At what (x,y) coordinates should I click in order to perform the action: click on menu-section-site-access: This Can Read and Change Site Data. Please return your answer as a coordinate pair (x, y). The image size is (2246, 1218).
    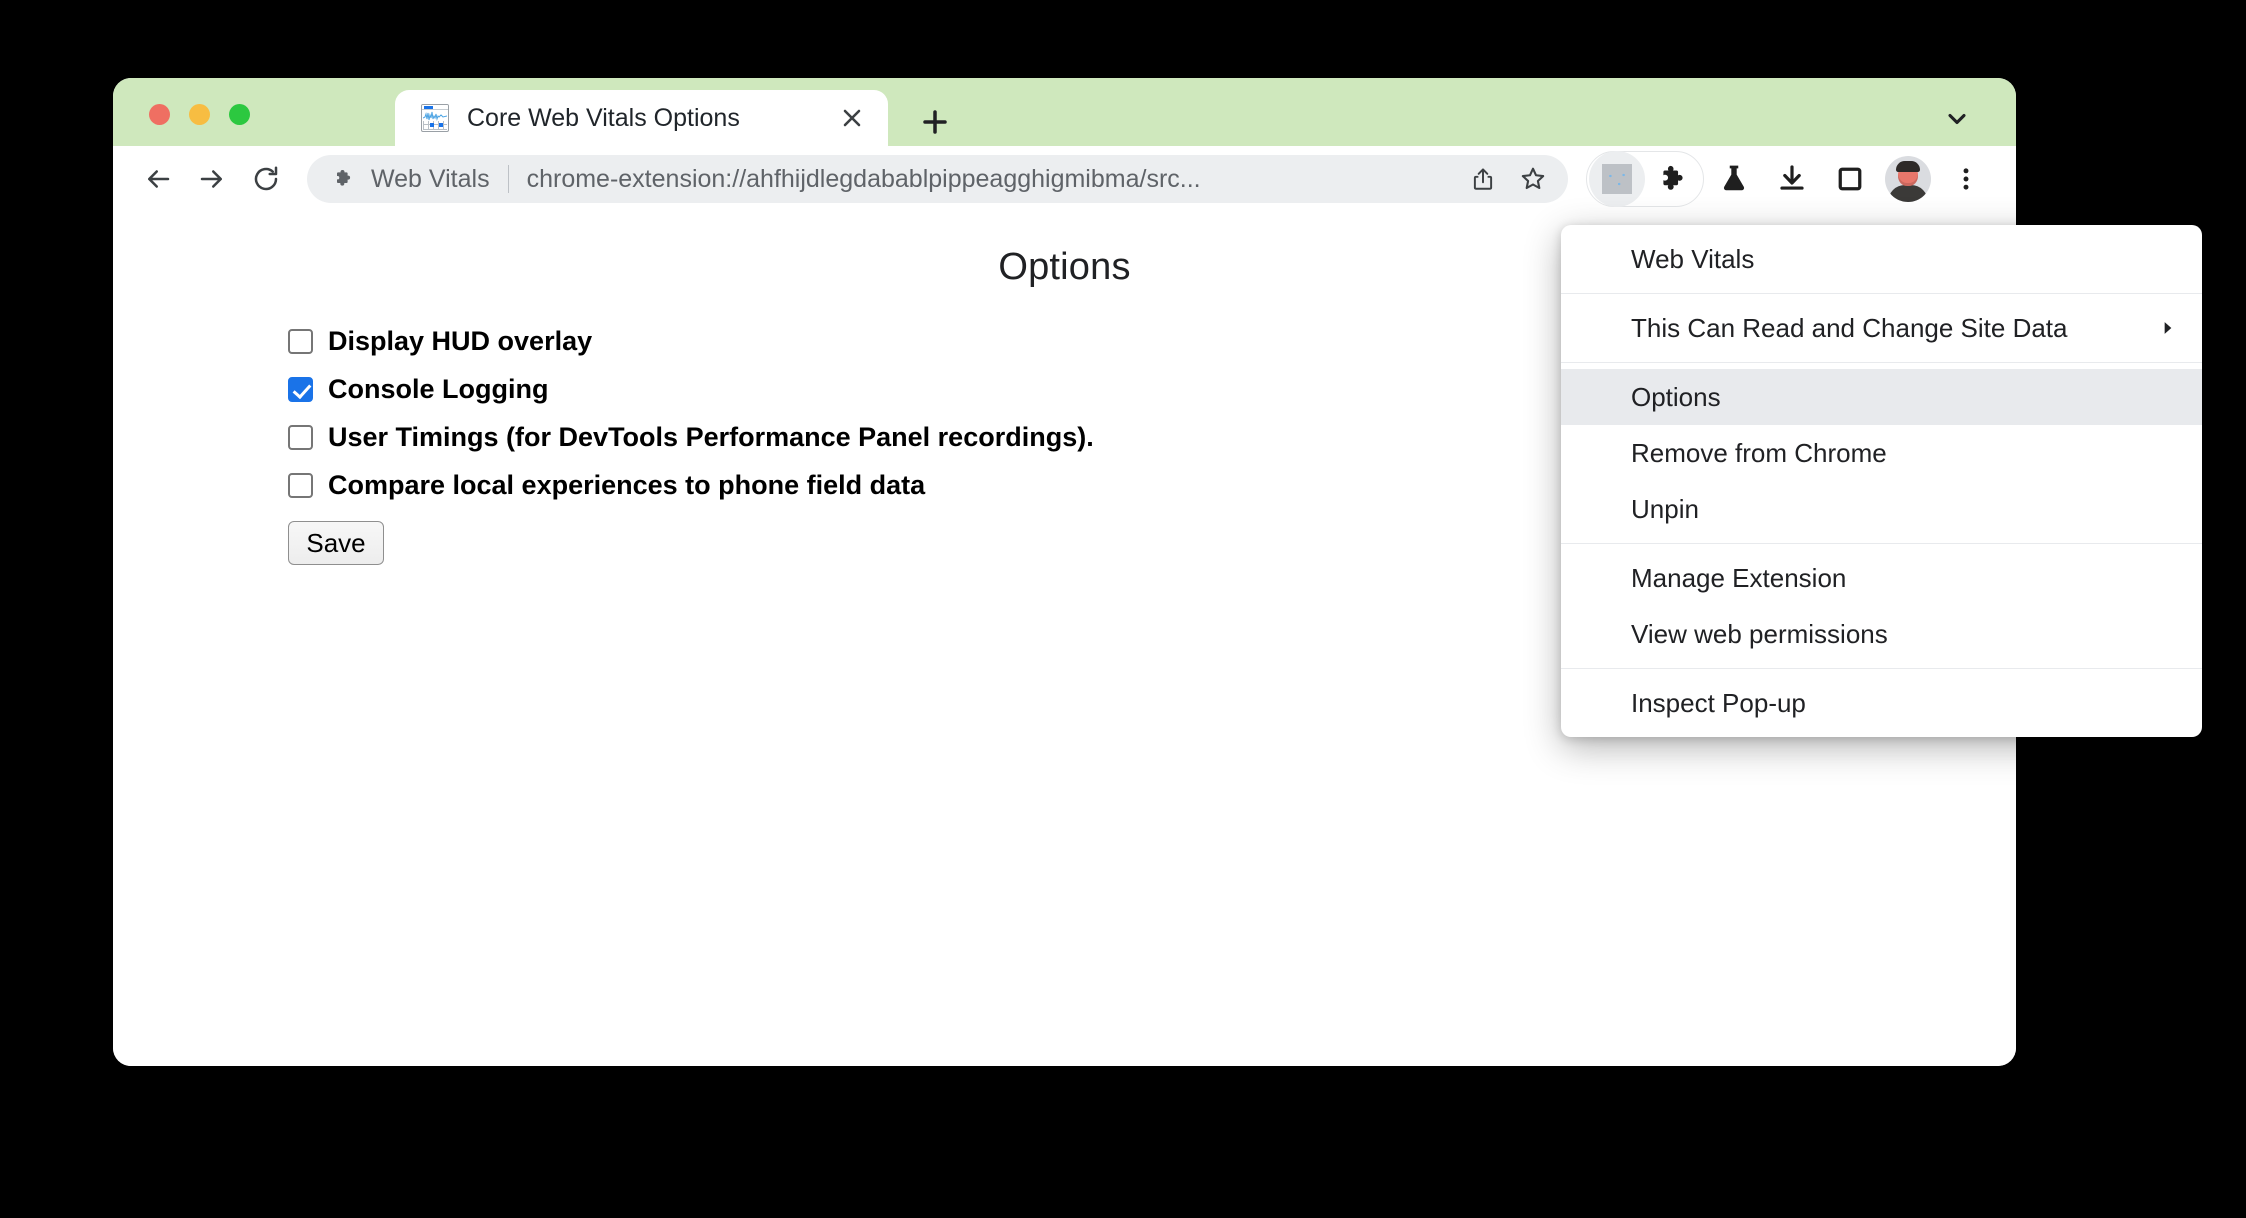
    Looking at the image, I should click on (1881, 327).